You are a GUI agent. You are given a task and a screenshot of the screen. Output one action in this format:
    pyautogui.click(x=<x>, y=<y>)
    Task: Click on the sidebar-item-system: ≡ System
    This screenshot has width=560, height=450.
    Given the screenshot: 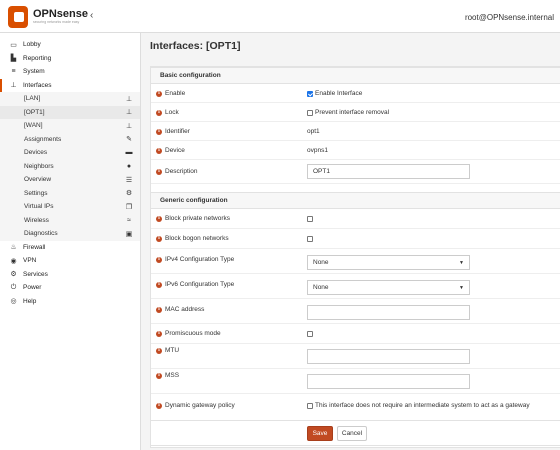 What is the action you would take?
    pyautogui.click(x=70, y=72)
    